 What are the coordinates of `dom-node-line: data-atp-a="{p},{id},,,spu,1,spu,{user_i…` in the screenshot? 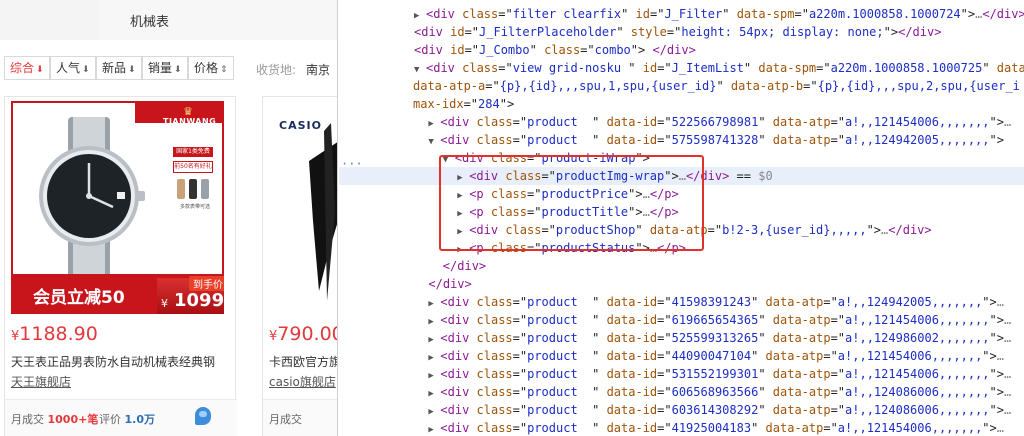 It's located at (681, 86).